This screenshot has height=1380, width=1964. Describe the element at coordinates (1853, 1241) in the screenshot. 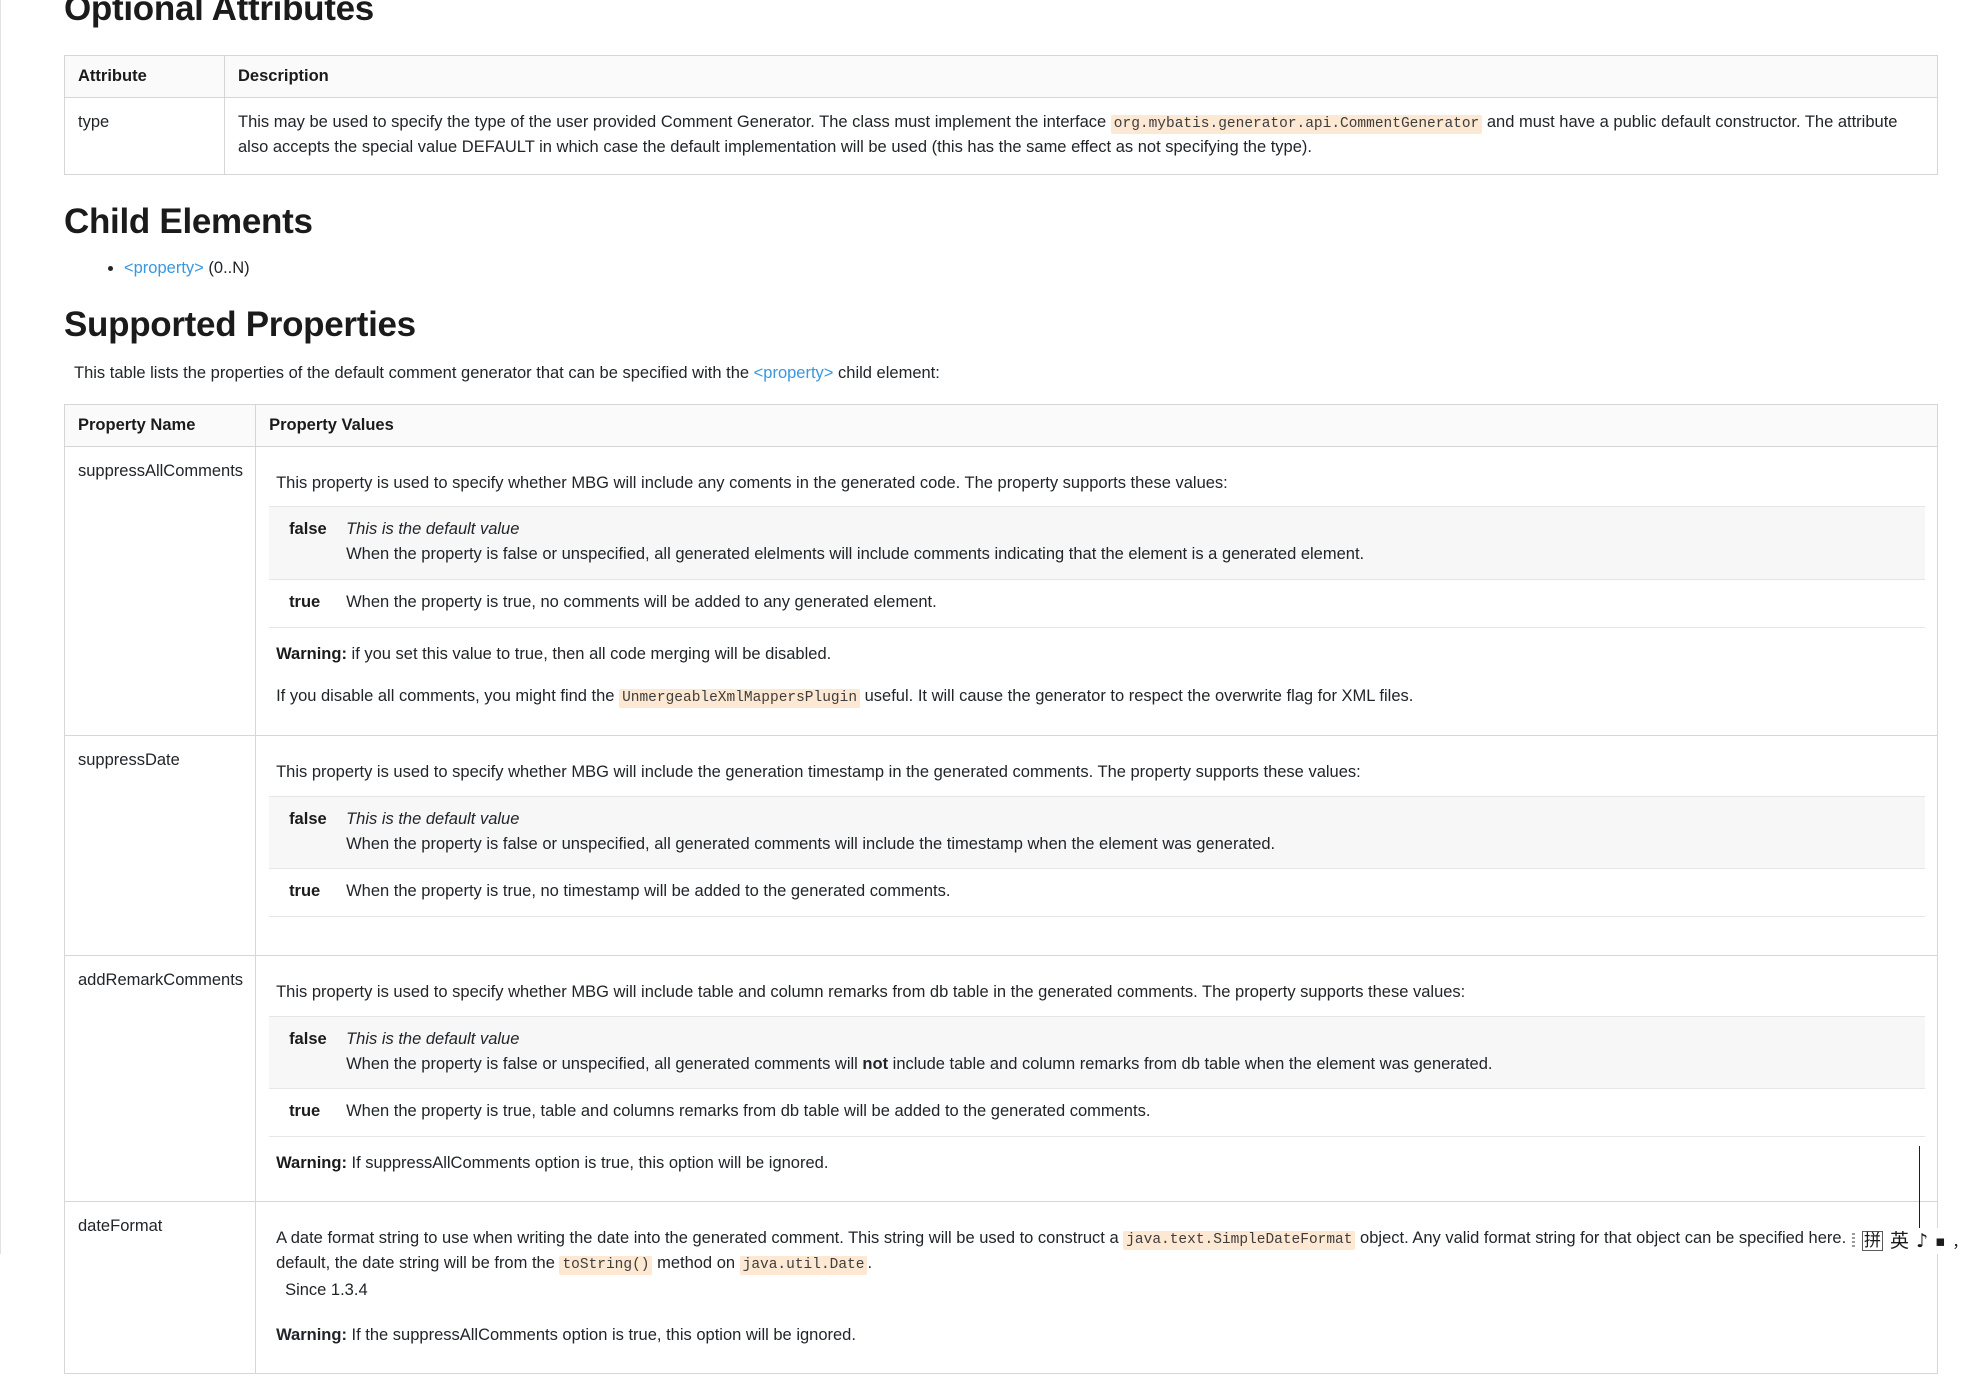

I see `drag-handle-icon` at that location.